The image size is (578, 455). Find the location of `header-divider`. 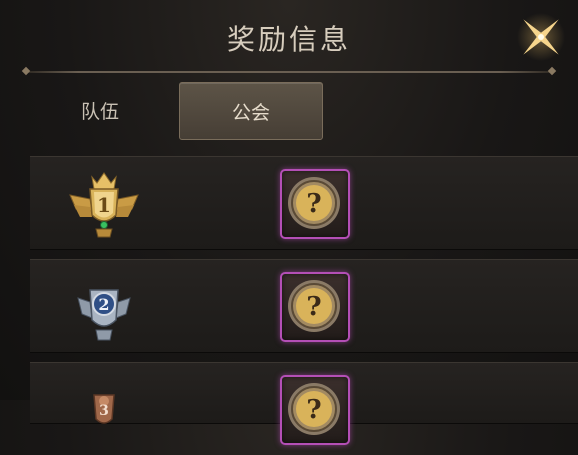

header-divider is located at coordinates (289, 72).